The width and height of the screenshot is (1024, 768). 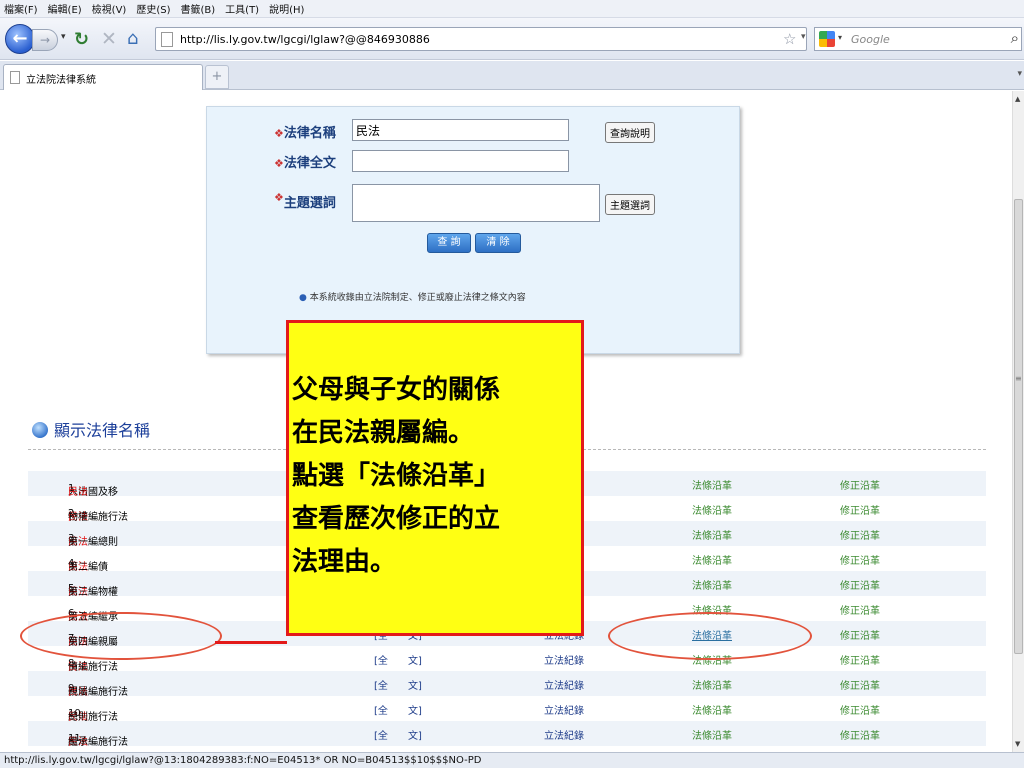 What do you see at coordinates (286, 8) in the screenshot?
I see `menu-help: 說明(H)` at bounding box center [286, 8].